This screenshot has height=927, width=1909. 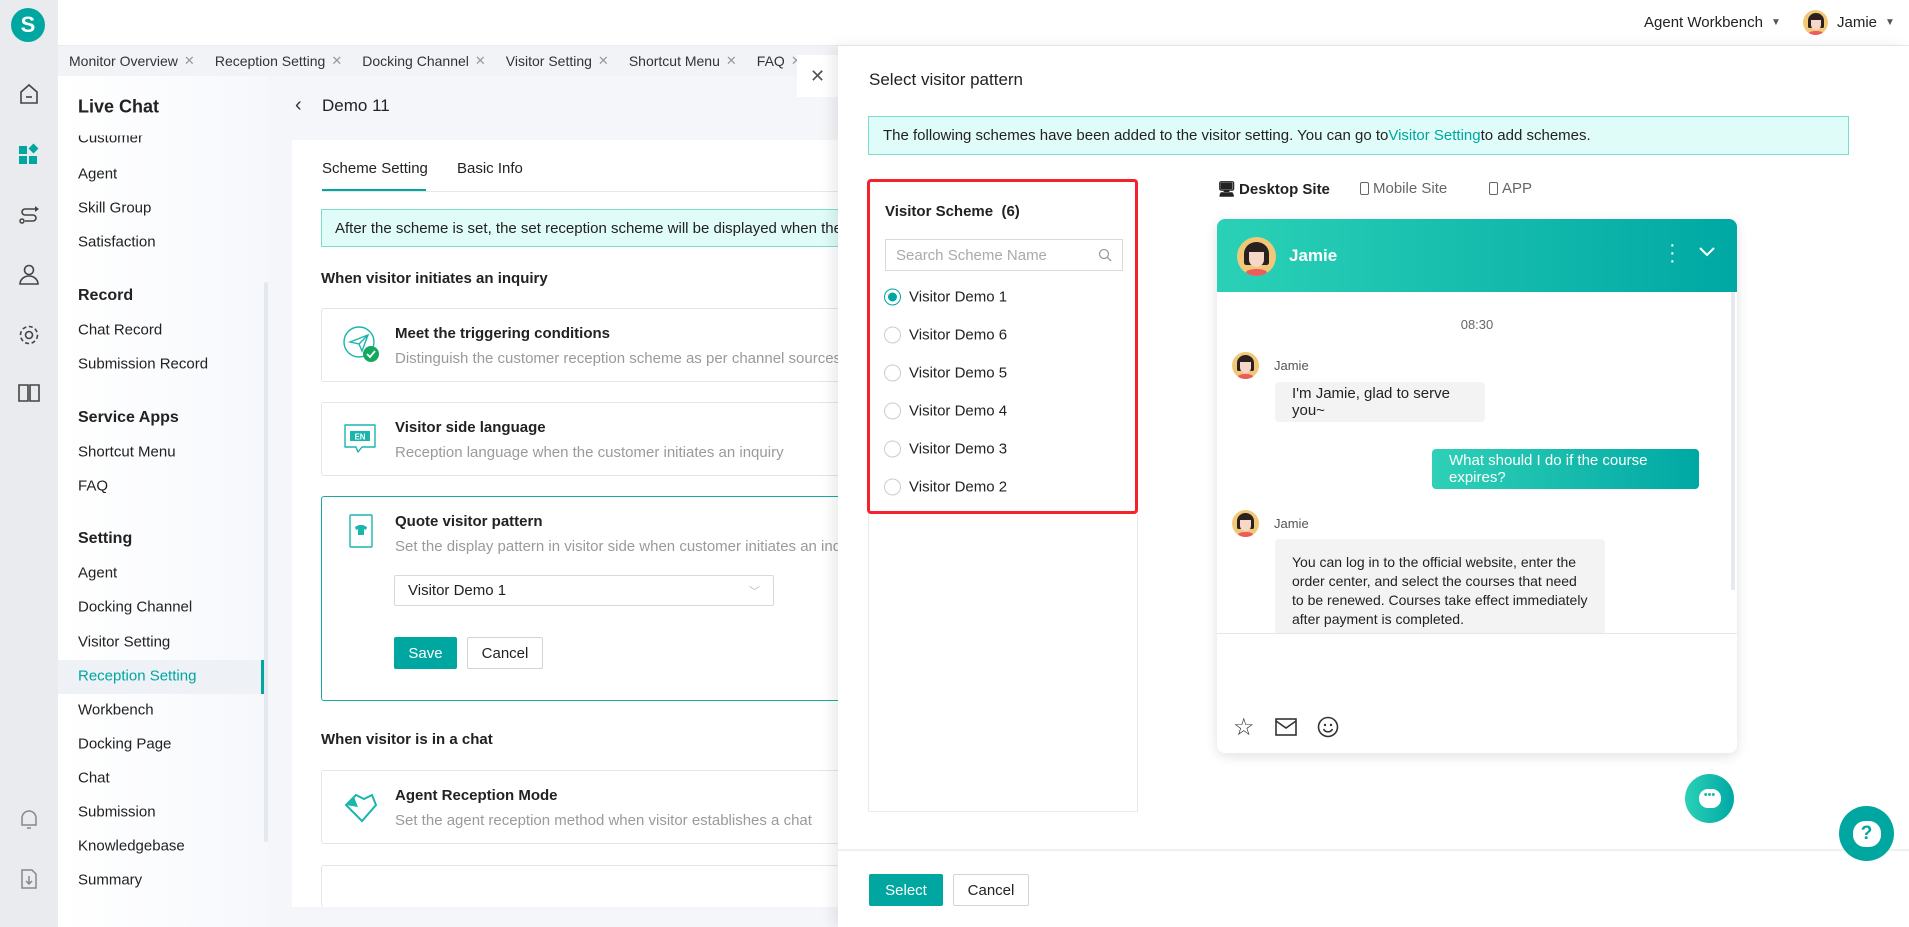 What do you see at coordinates (110, 140) in the screenshot?
I see `sidebar-item-customer: Customer` at bounding box center [110, 140].